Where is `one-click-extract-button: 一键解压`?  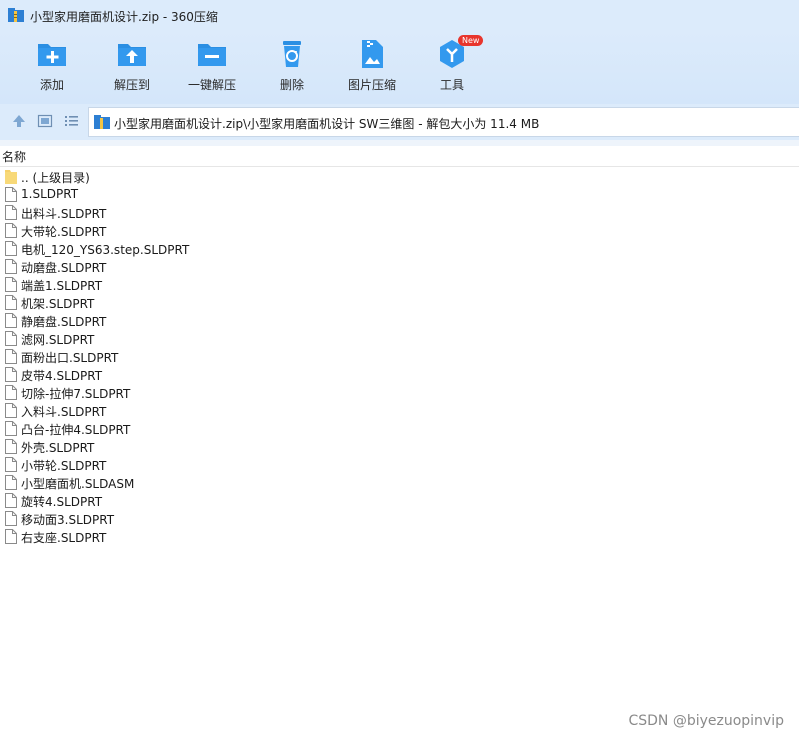
one-click-extract-button: 一键解压 is located at coordinates (212, 68).